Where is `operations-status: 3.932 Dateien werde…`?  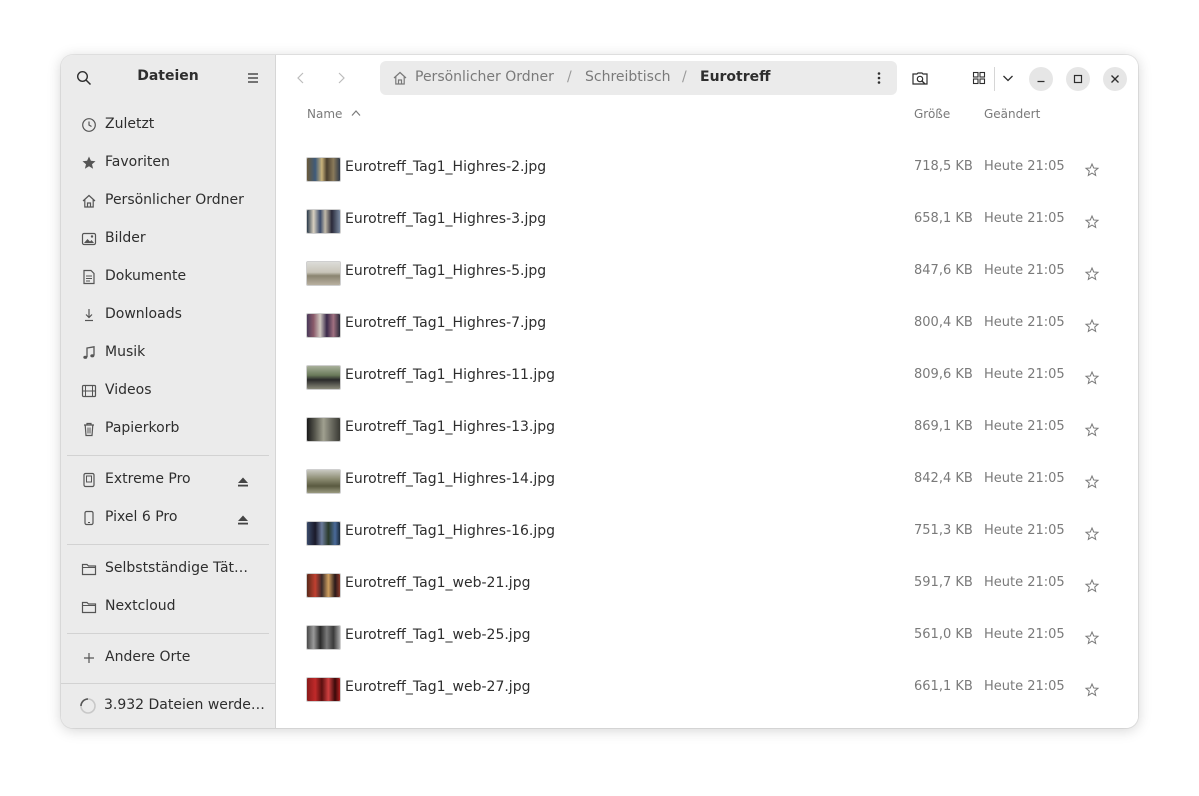 operations-status: 3.932 Dateien werde… is located at coordinates (168, 705).